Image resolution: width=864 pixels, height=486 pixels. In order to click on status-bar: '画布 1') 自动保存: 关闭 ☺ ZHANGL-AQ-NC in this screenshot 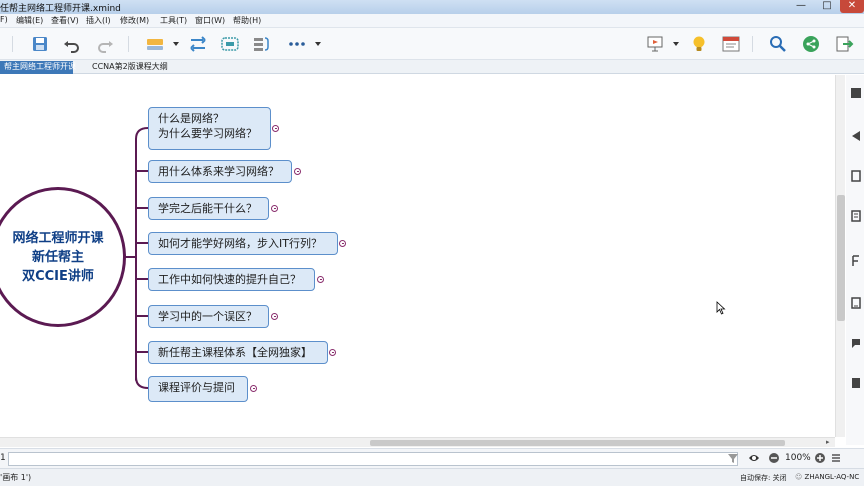, I will do `click(432, 477)`.